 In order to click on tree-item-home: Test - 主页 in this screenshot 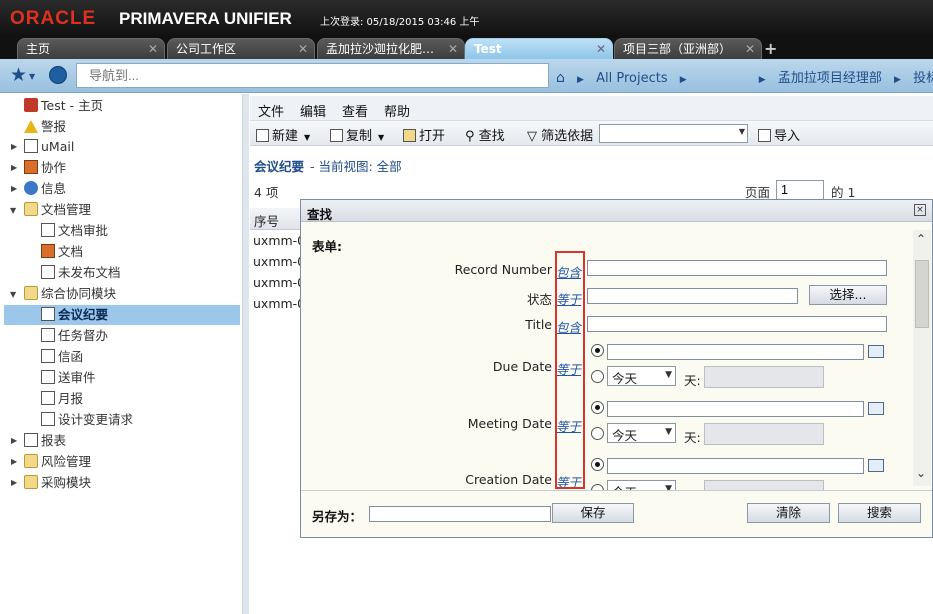, I will do `click(63, 106)`.